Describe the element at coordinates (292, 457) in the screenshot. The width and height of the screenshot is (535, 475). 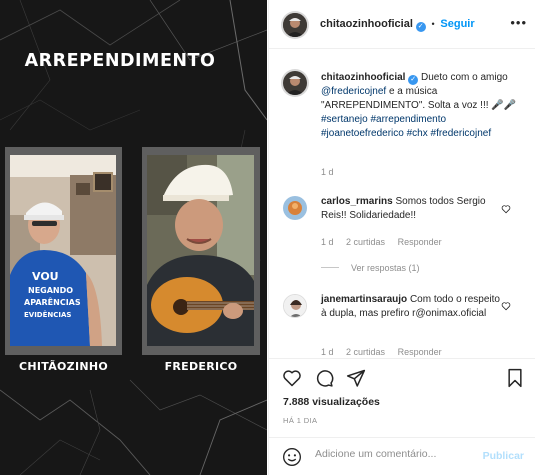
I see `emoji-icon` at that location.